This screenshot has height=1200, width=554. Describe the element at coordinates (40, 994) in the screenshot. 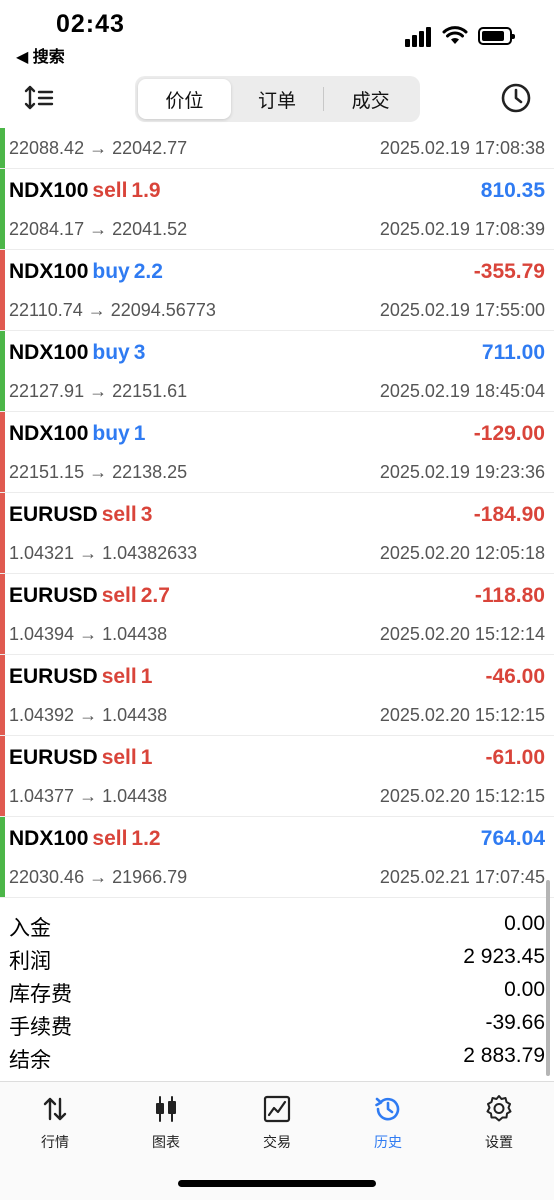

I see `summary-label: 库存费` at that location.